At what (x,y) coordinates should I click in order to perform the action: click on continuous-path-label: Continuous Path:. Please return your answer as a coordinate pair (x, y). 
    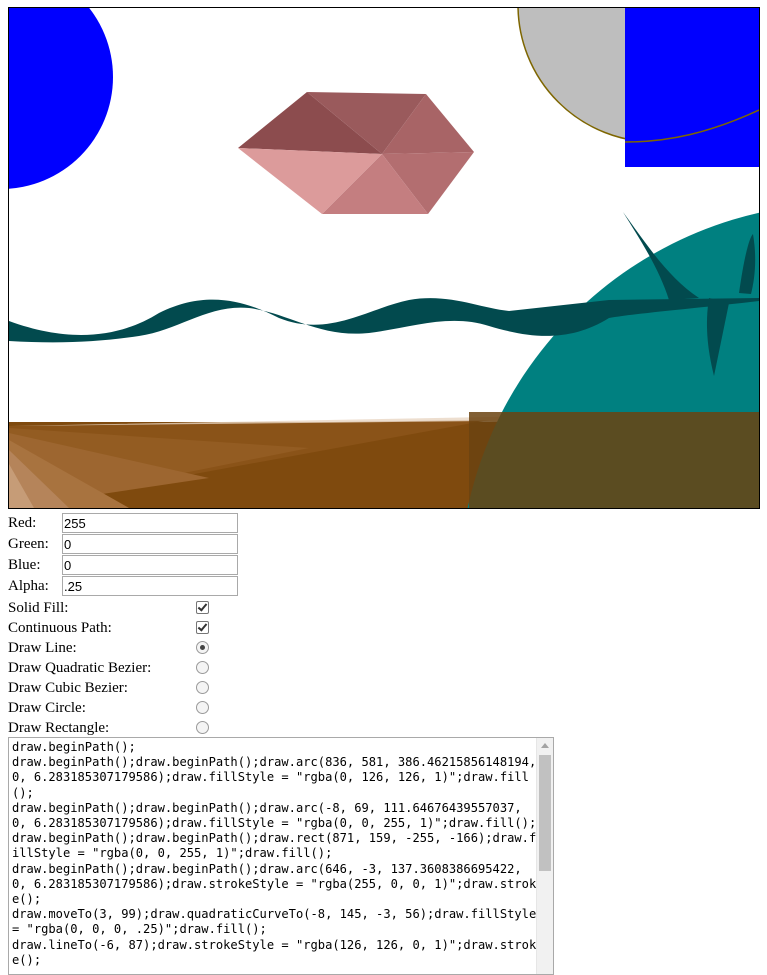
    Looking at the image, I should click on (60, 628).